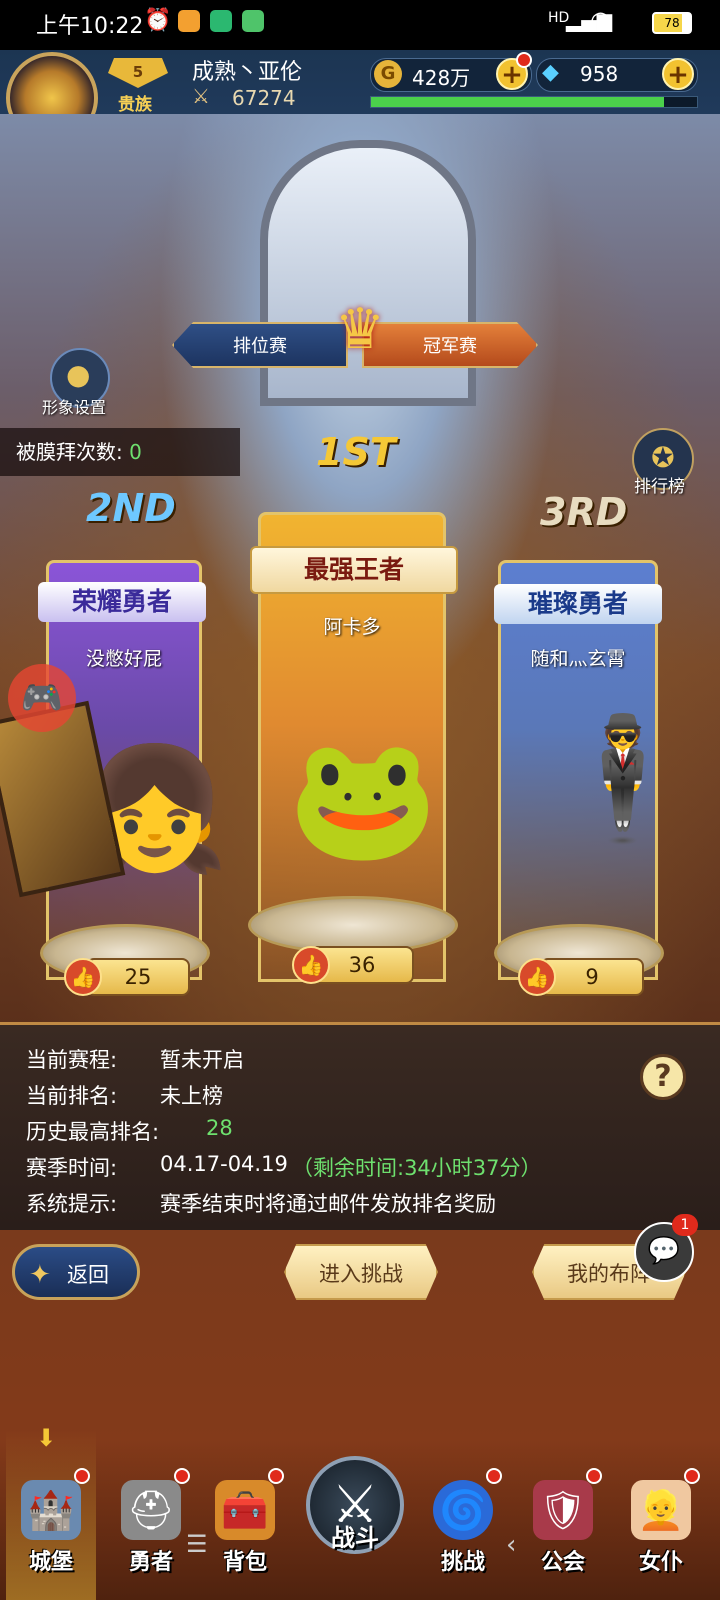  What do you see at coordinates (511, 1545) in the screenshot?
I see `system-back-icon: ‹` at bounding box center [511, 1545].